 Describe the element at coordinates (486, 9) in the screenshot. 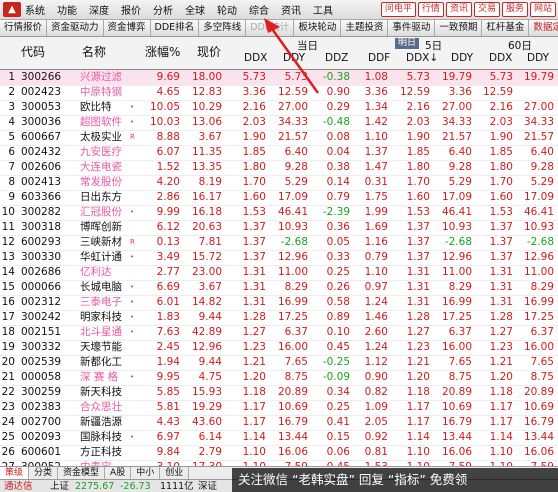

I see `top-btn-3: 交易` at that location.